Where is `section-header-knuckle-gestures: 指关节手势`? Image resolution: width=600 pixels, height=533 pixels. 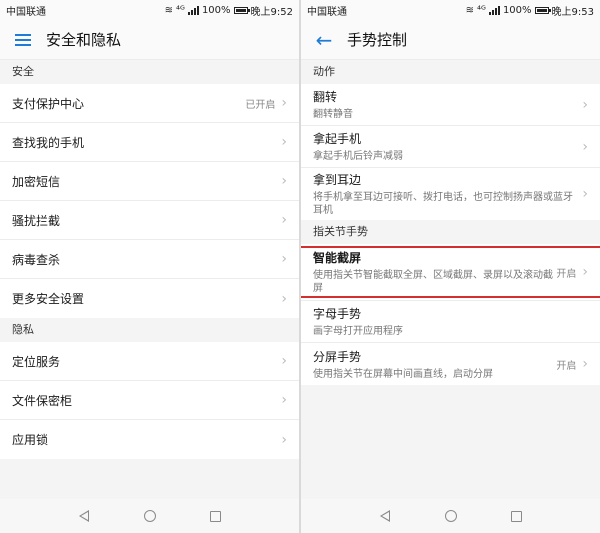 section-header-knuckle-gestures: 指关节手势 is located at coordinates (450, 232).